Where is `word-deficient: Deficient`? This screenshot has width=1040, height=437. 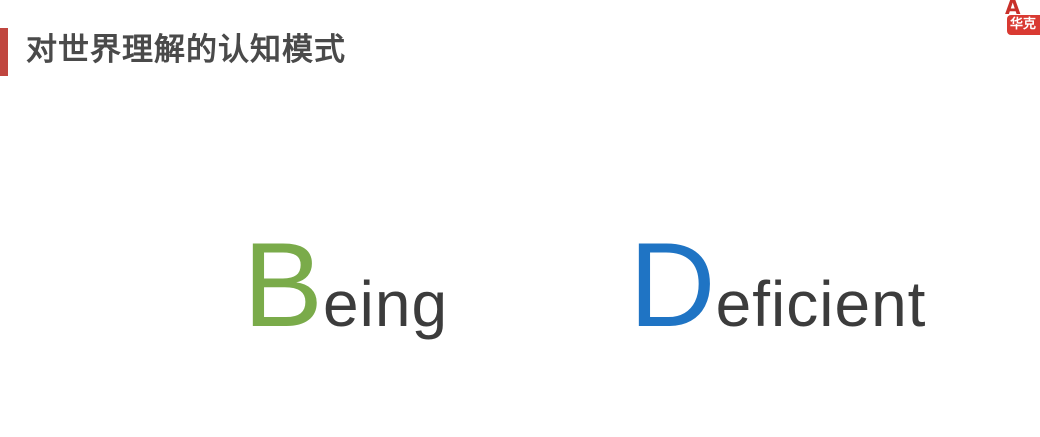 word-deficient: Deficient is located at coordinates (777, 285).